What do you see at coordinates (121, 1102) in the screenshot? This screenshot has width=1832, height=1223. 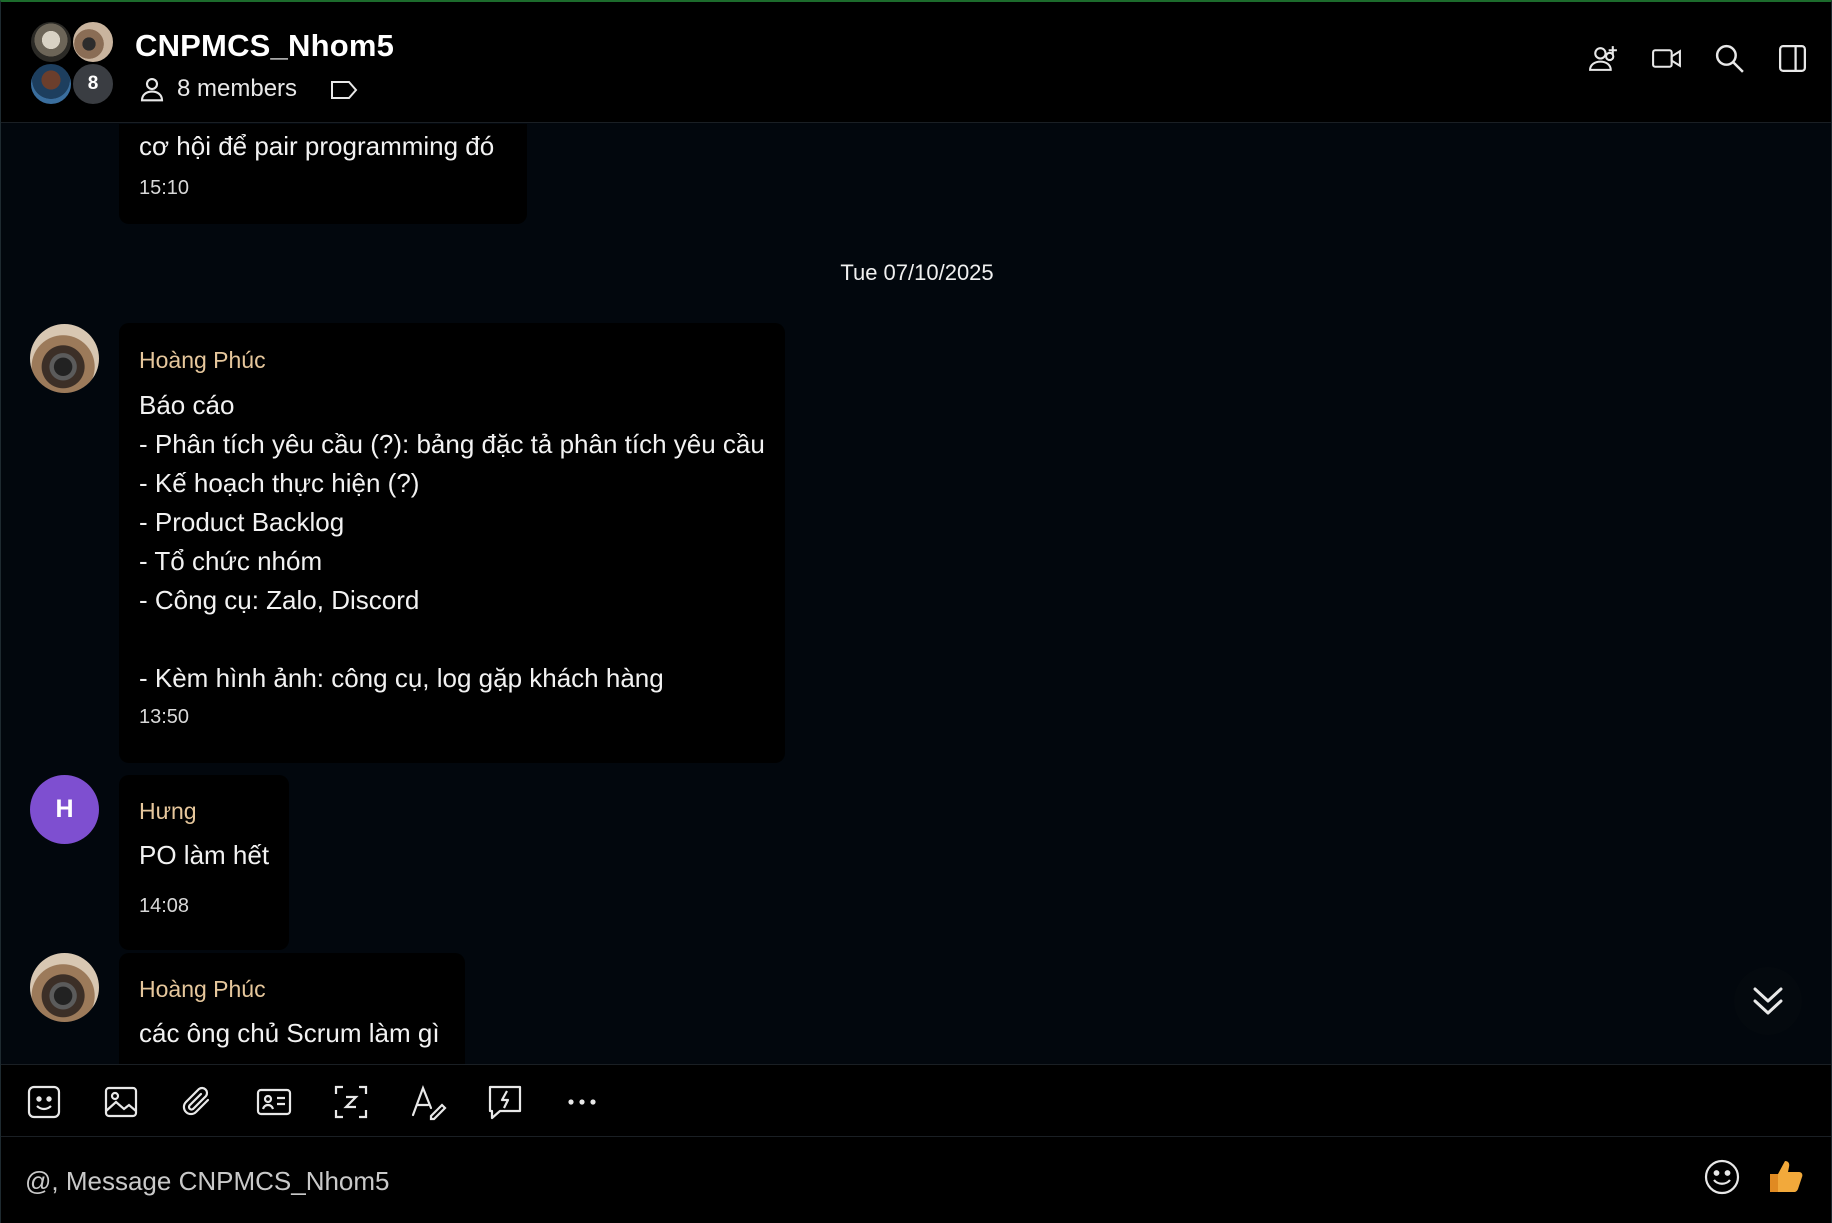 I see `image-icon` at bounding box center [121, 1102].